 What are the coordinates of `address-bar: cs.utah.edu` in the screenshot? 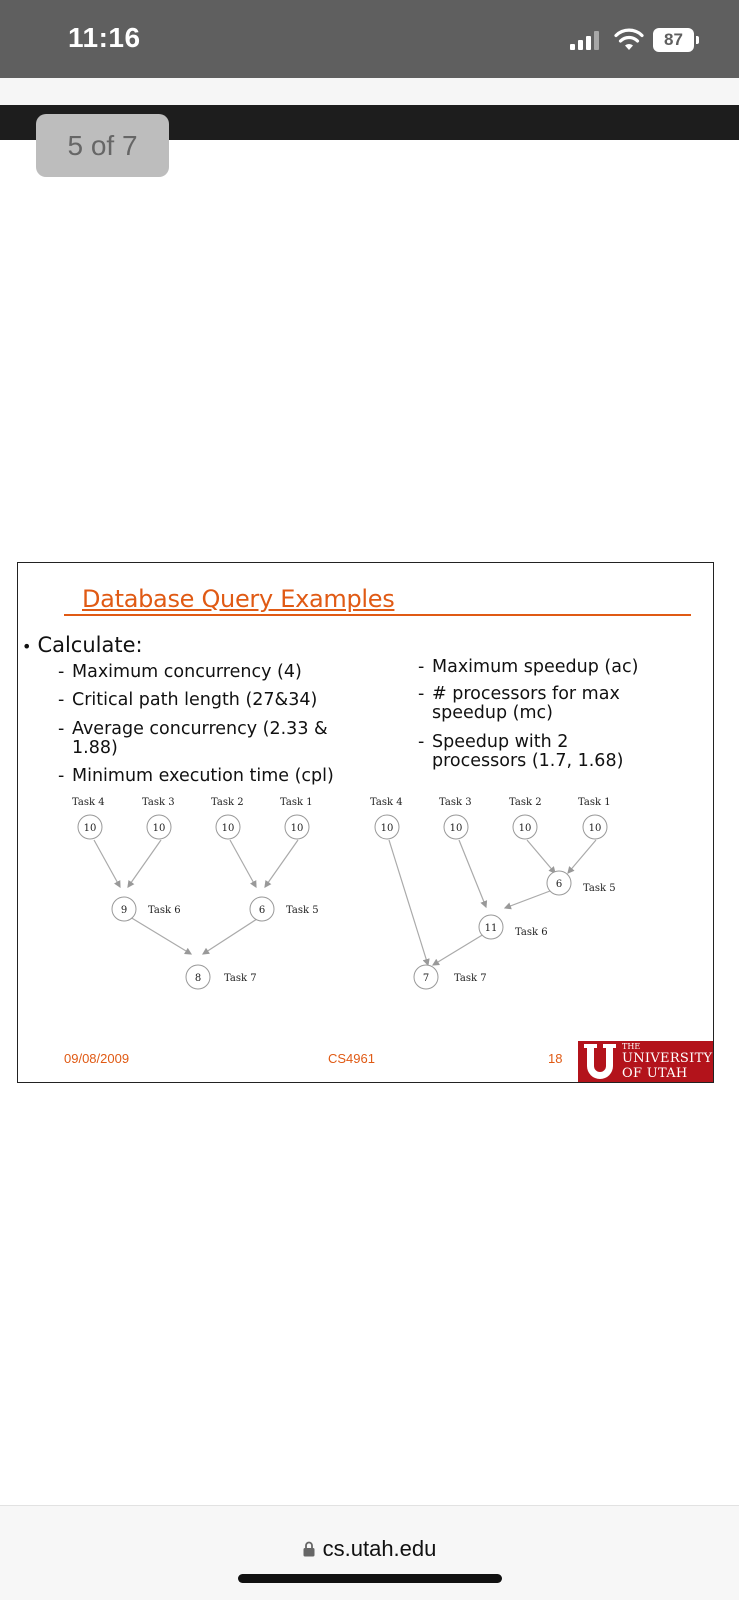 It's located at (369, 1549).